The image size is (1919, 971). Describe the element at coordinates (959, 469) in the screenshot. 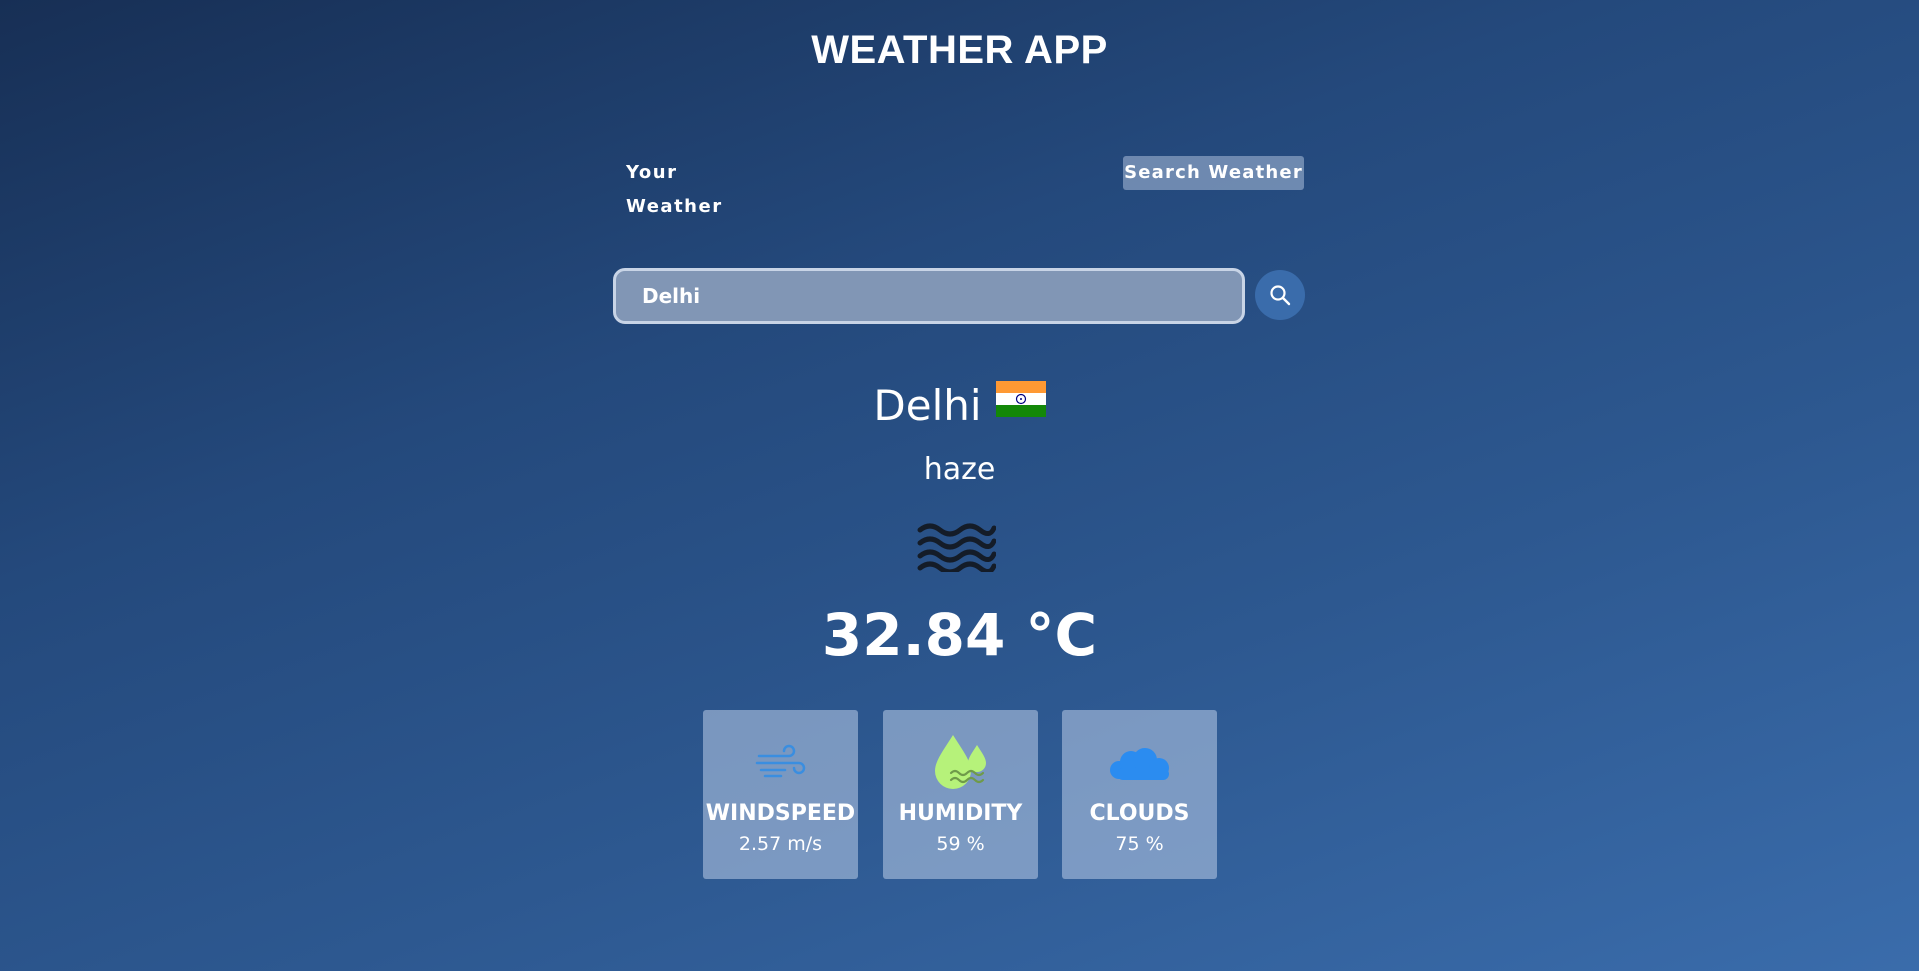

I see `weather-description: haze` at that location.